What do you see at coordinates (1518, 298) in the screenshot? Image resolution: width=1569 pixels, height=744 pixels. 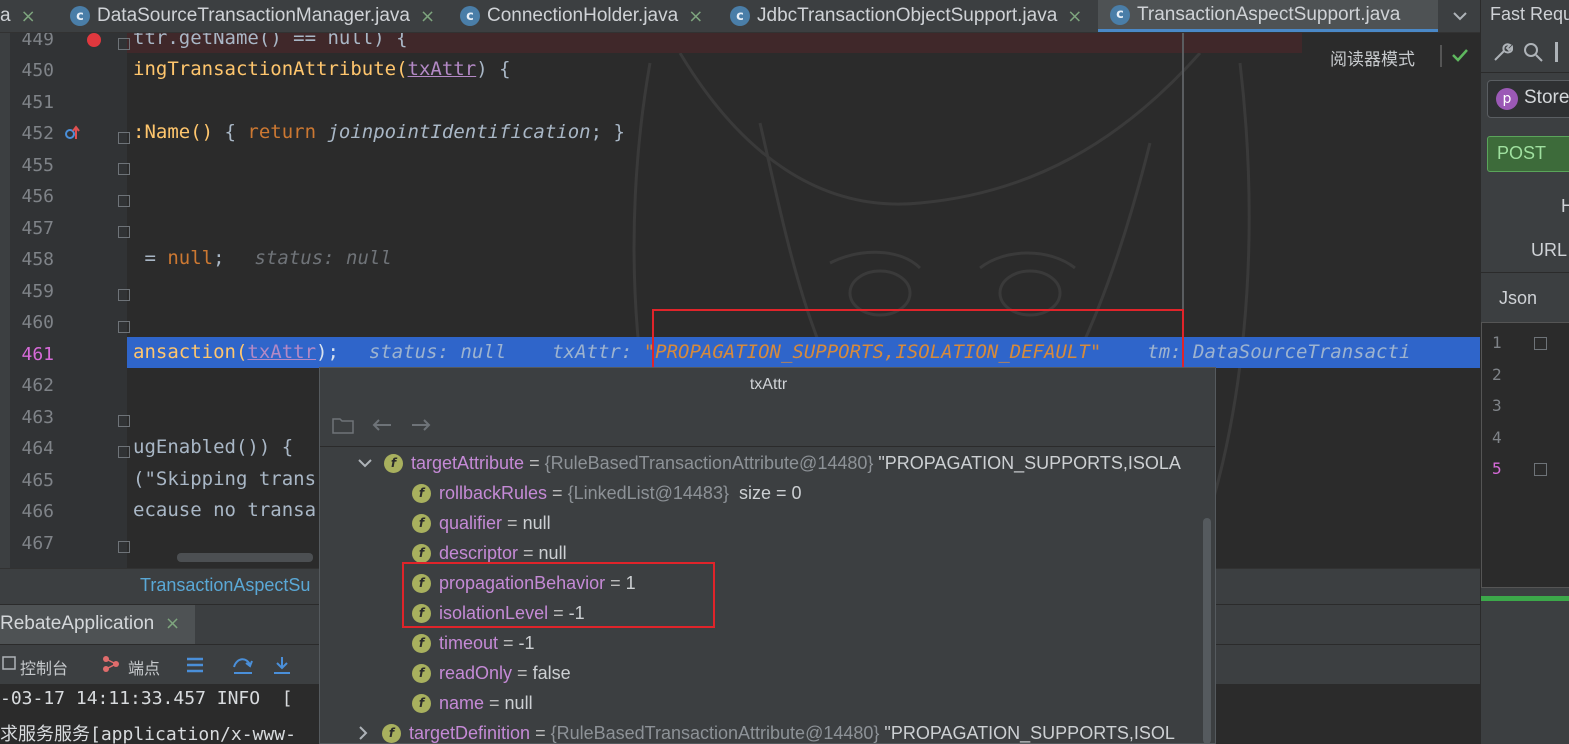 I see `json-tab: Json` at bounding box center [1518, 298].